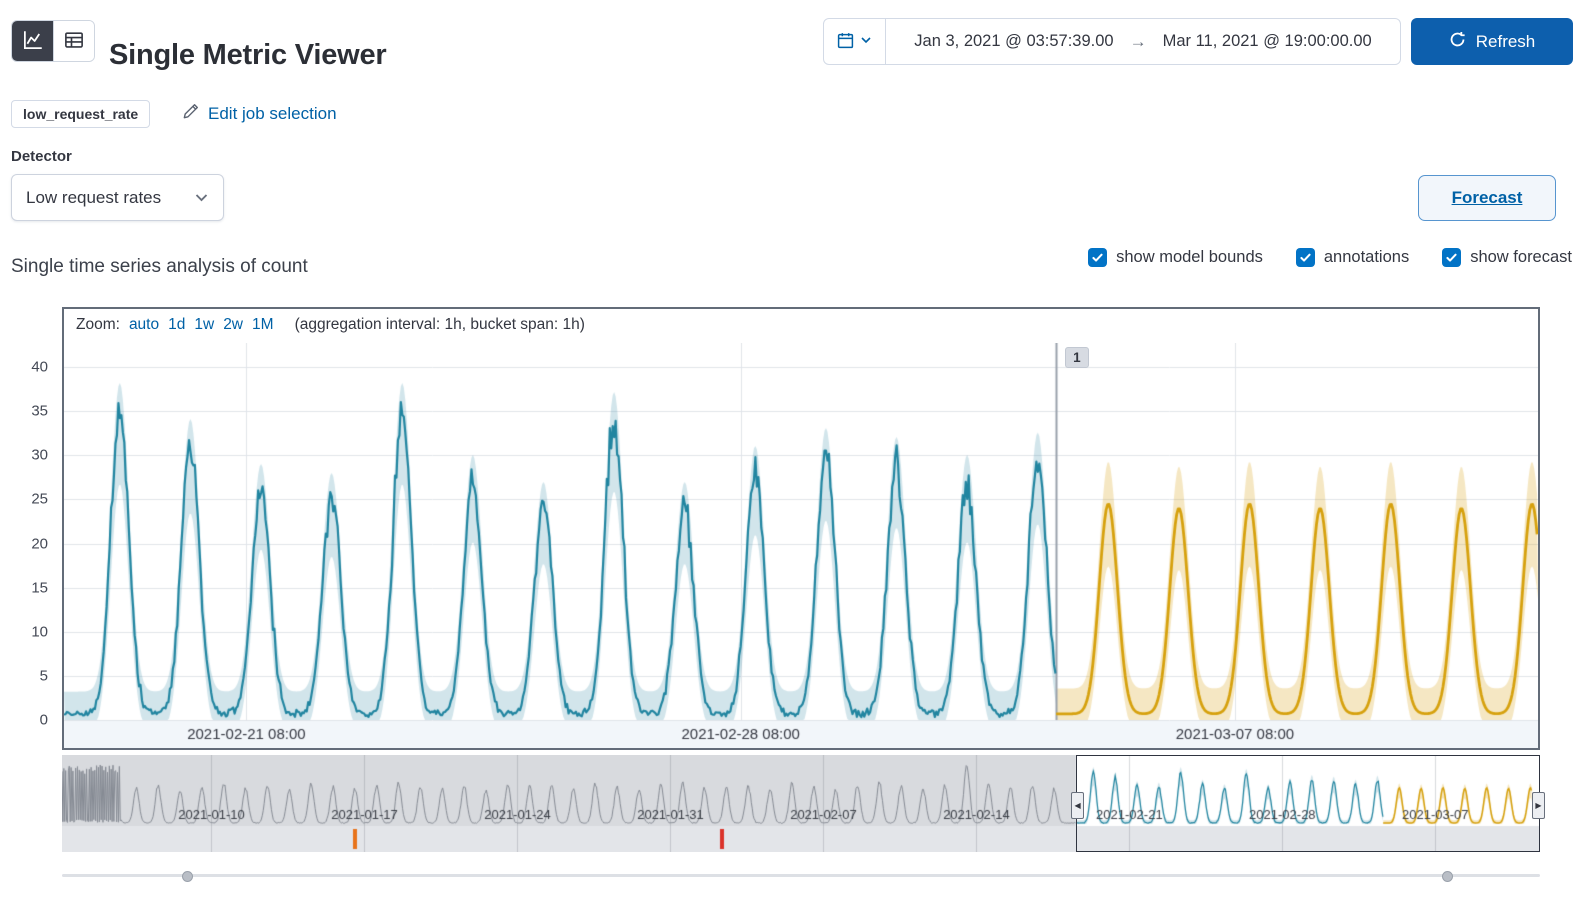 The image size is (1584, 904). I want to click on start-date-button: Jan 3, 2021 @ 03:57:39.00, so click(1013, 41).